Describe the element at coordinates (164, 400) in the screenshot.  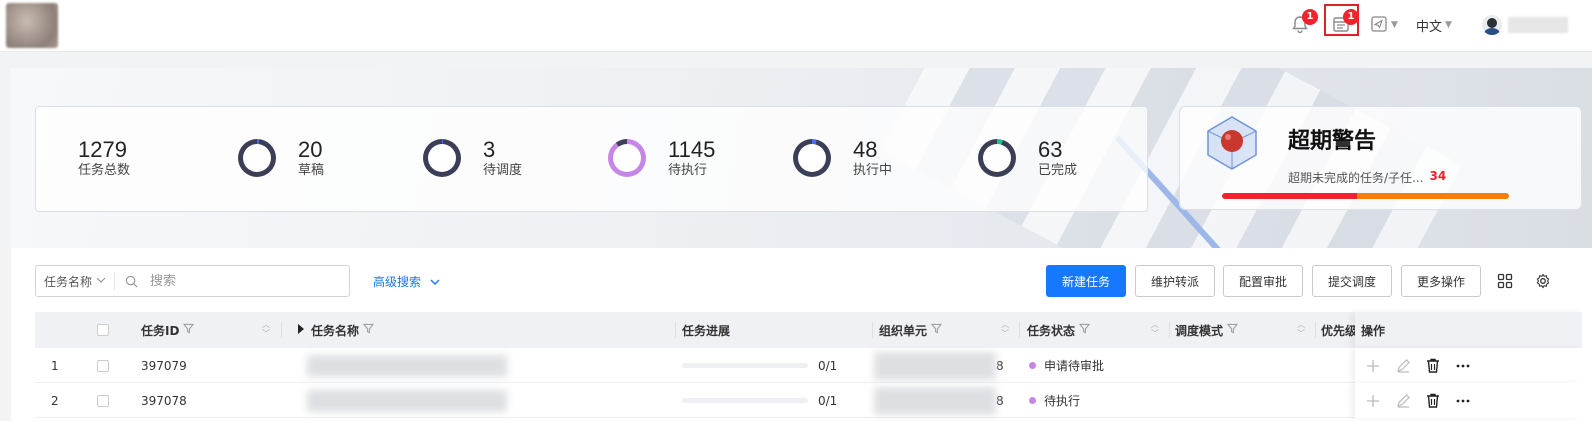
I see `task-id: 397078` at that location.